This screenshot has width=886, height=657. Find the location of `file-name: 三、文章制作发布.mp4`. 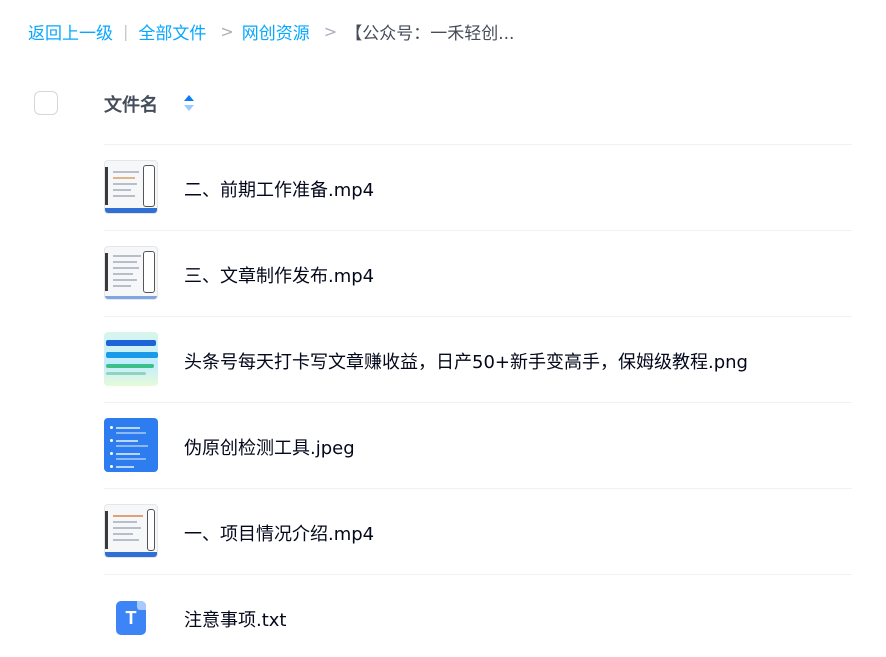

file-name: 三、文章制作发布.mp4 is located at coordinates (279, 275).